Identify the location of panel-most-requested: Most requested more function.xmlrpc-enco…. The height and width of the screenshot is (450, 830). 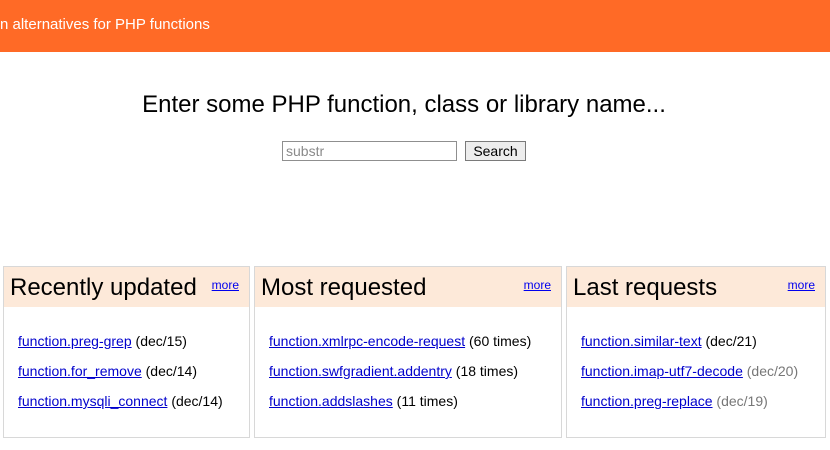
(408, 352).